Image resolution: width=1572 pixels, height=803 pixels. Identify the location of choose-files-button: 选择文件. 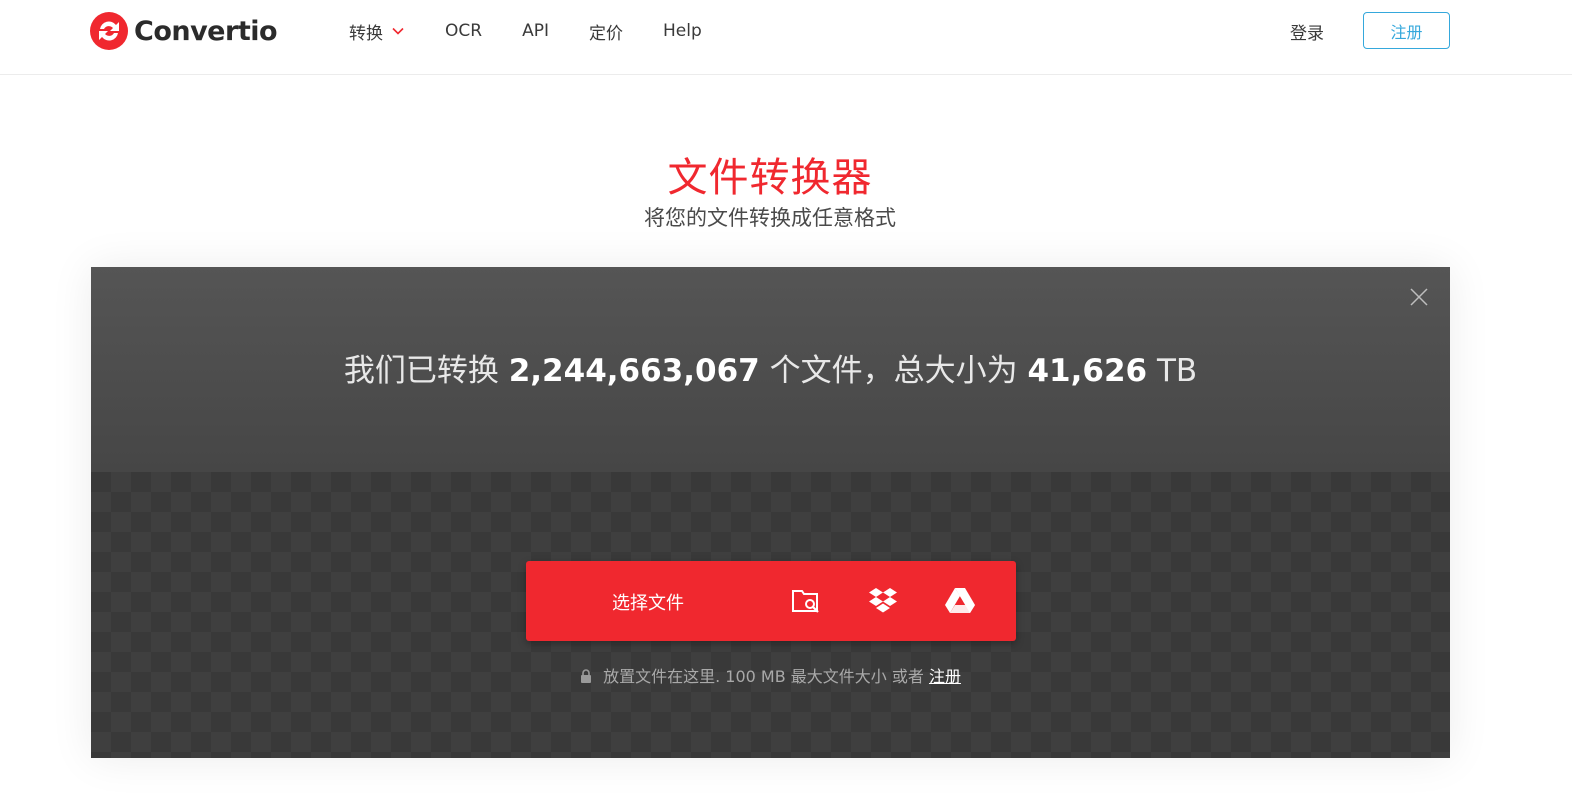
(648, 602).